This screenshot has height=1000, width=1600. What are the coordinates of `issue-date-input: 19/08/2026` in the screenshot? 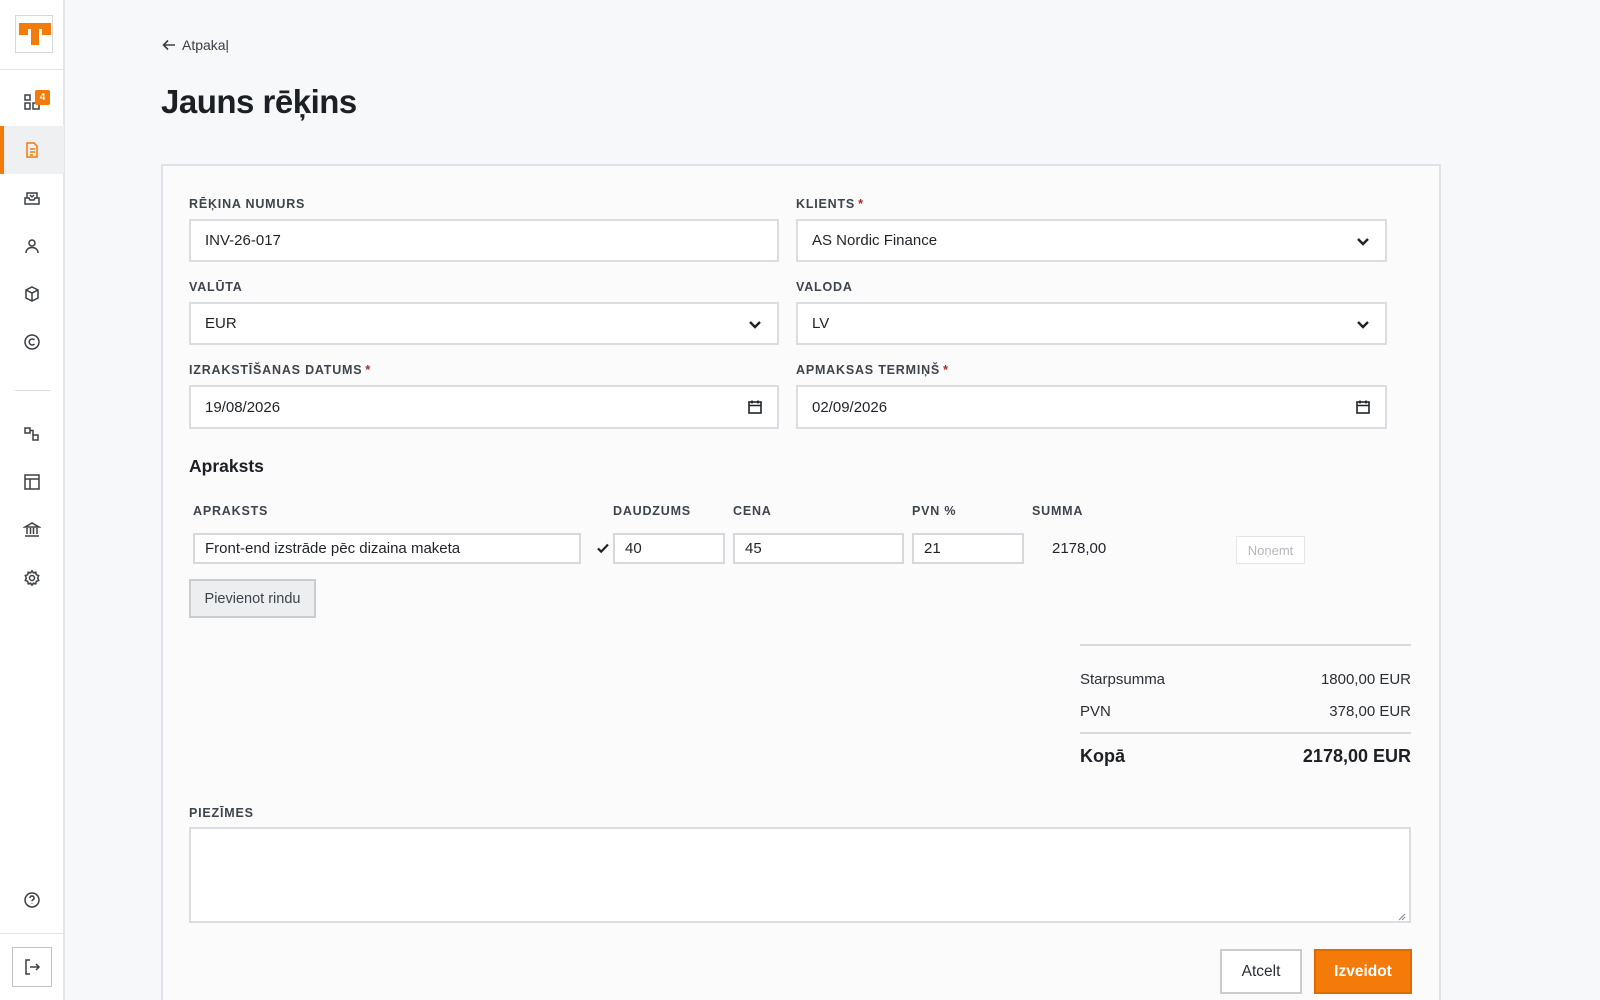 It's located at (484, 407).